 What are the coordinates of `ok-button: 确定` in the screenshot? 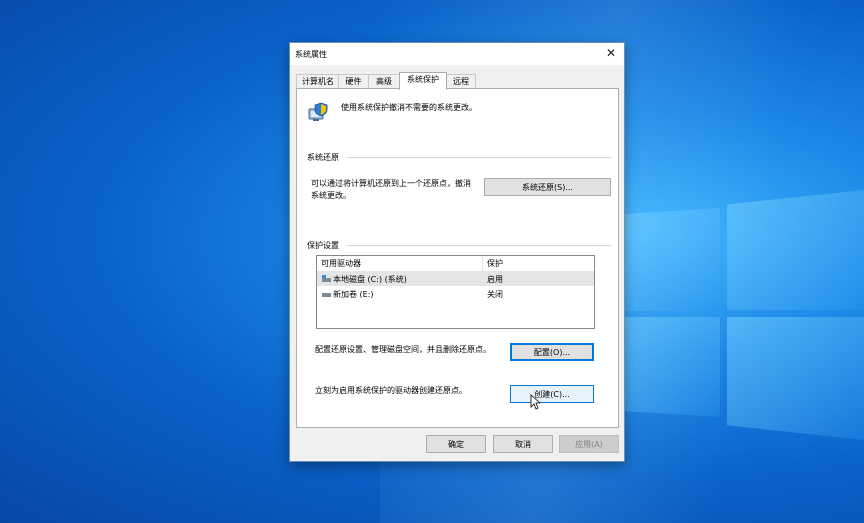 It's located at (456, 444).